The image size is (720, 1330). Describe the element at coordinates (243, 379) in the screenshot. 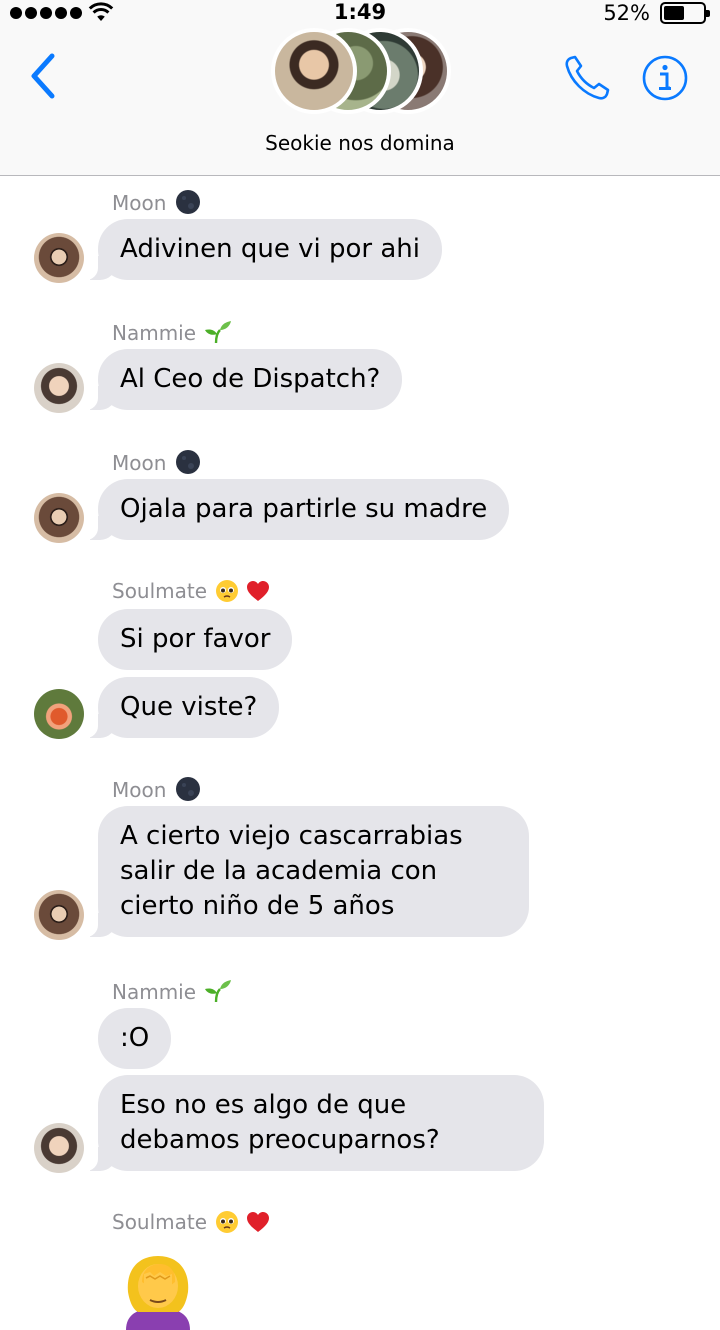

I see `message-bubble: Al Ceo de Dispatch?` at that location.